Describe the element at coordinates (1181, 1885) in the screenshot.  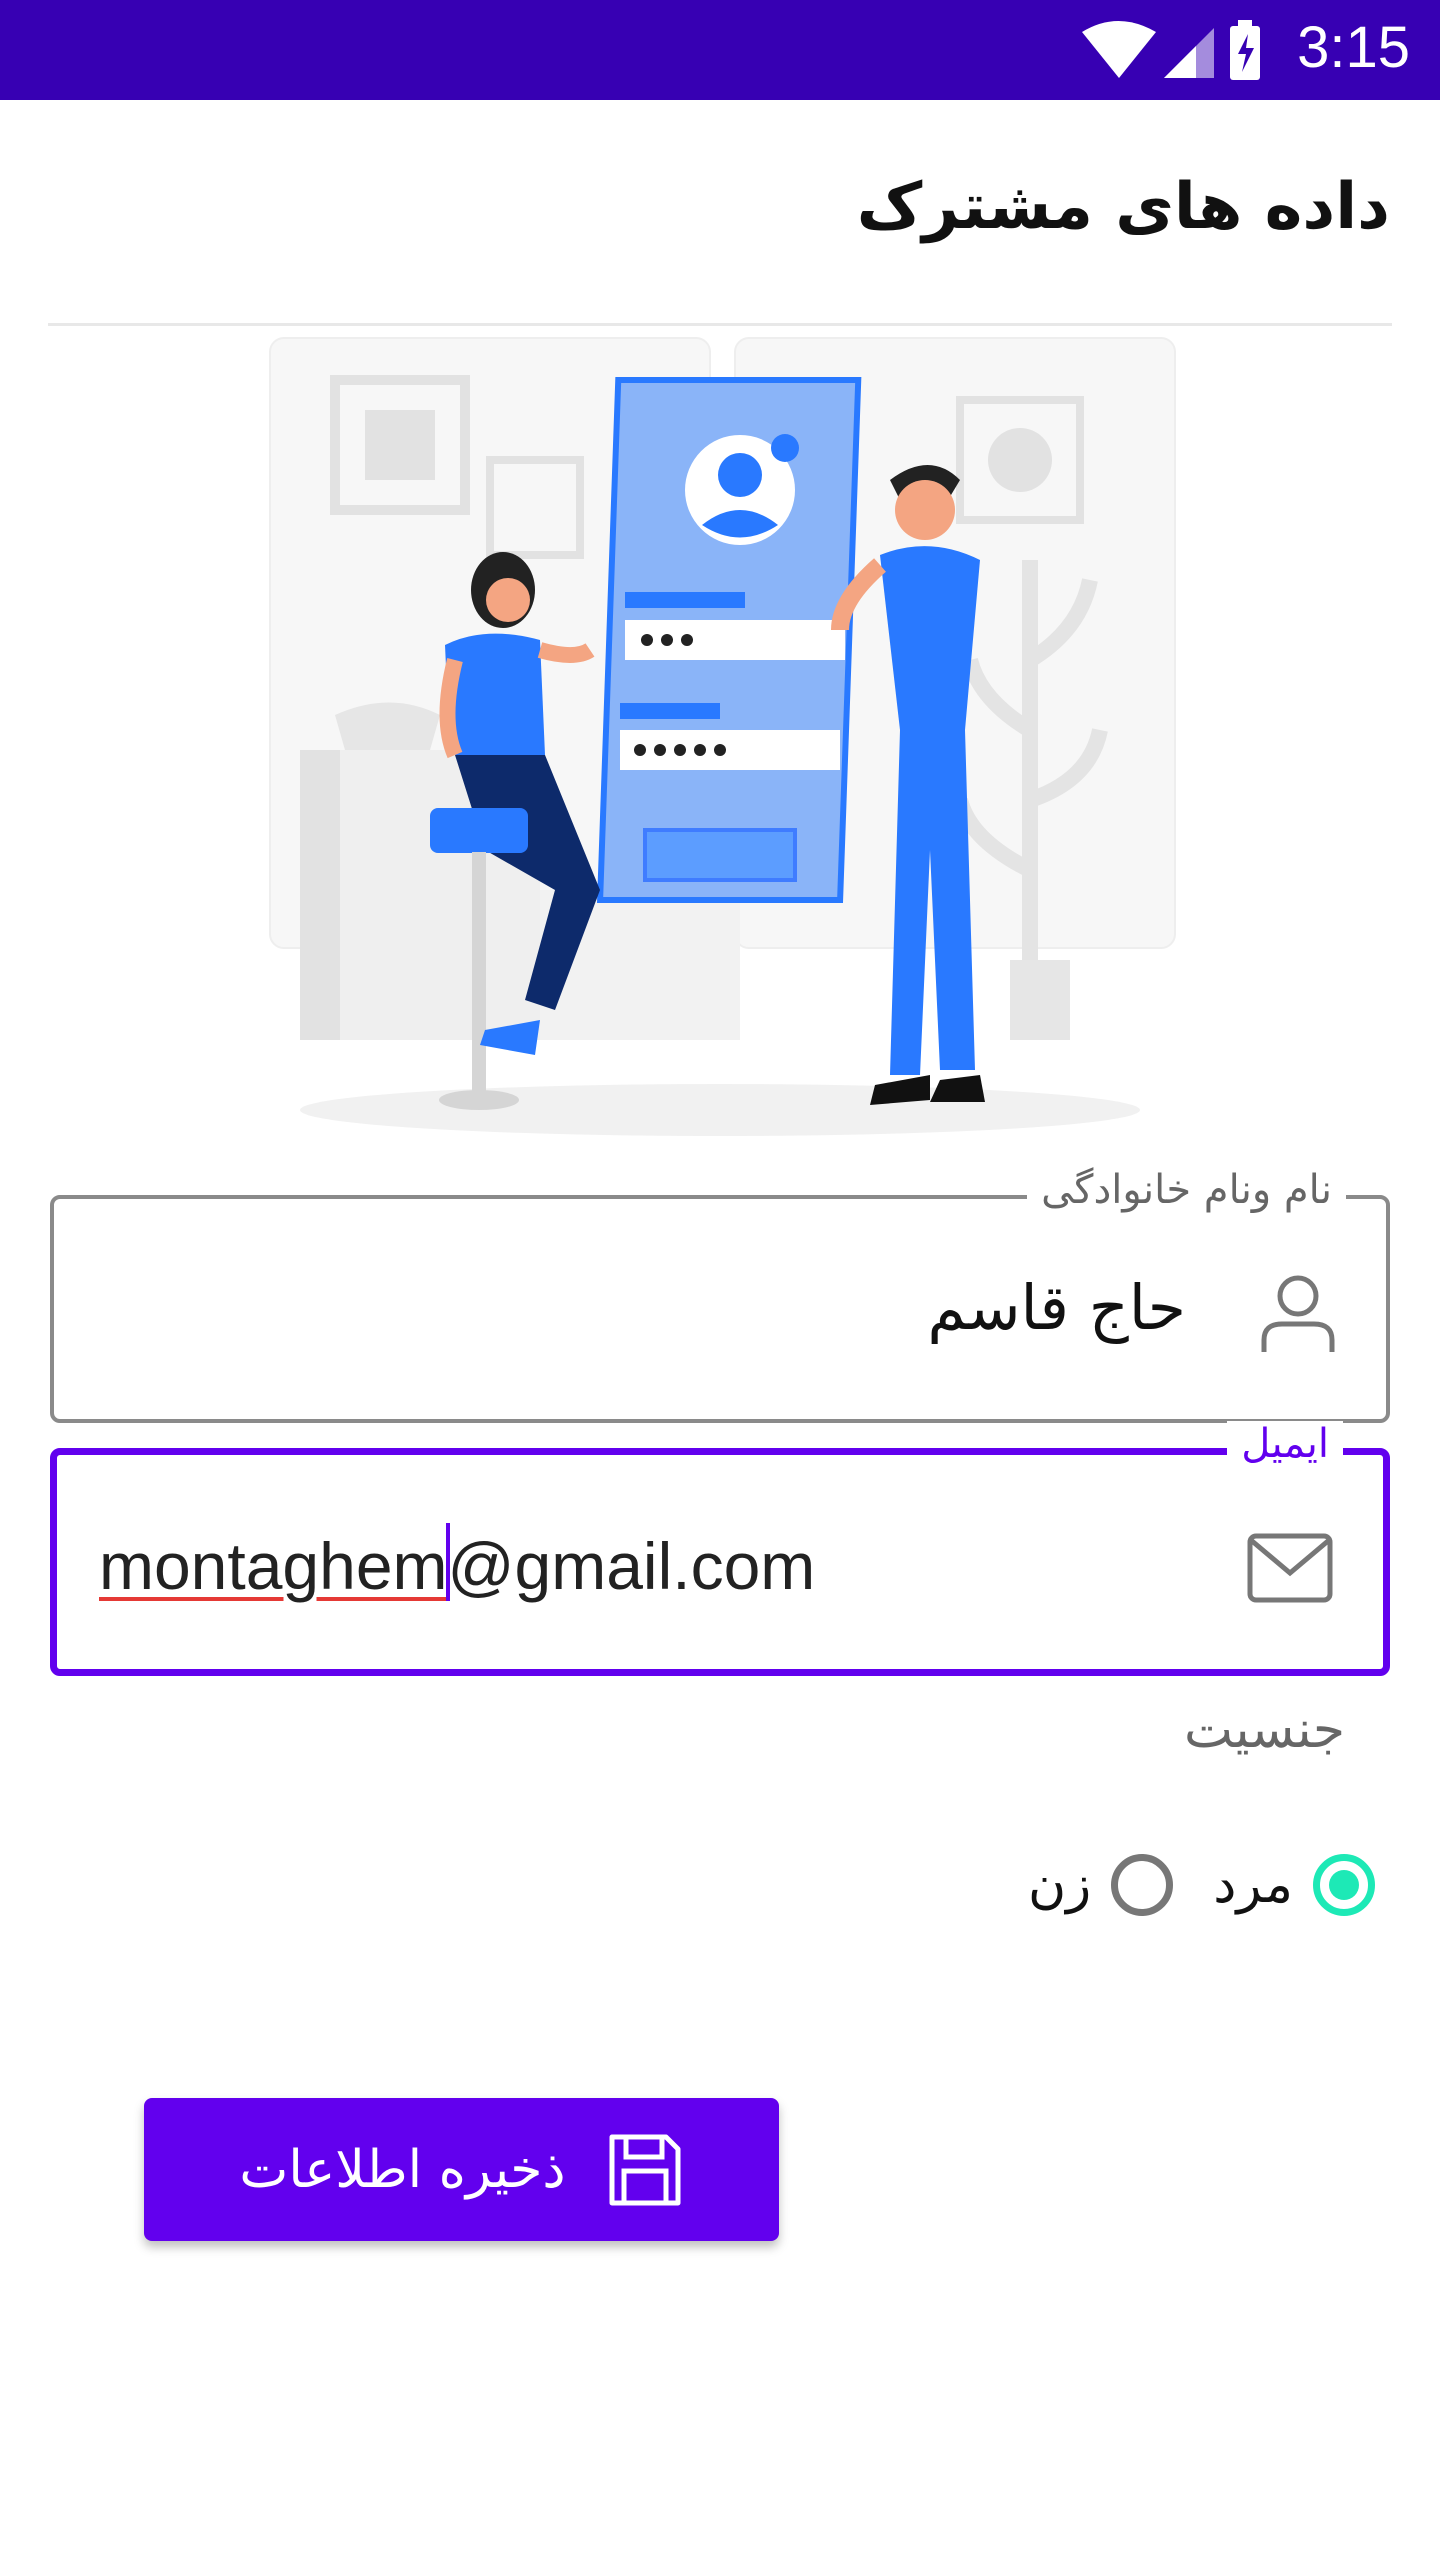
I see `gender-radio-group: مرد زن` at that location.